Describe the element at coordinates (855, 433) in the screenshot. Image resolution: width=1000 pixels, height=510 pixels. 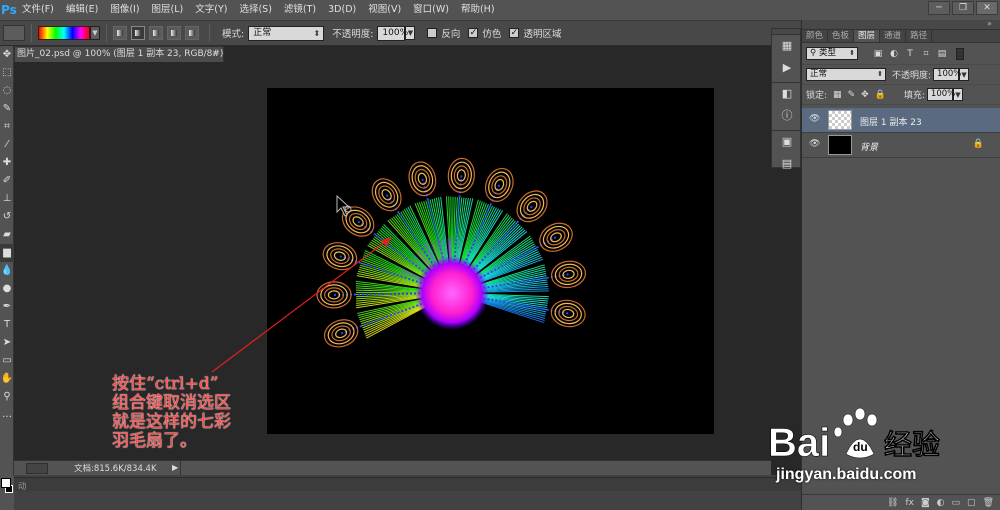
I see `paw-icon: du` at that location.